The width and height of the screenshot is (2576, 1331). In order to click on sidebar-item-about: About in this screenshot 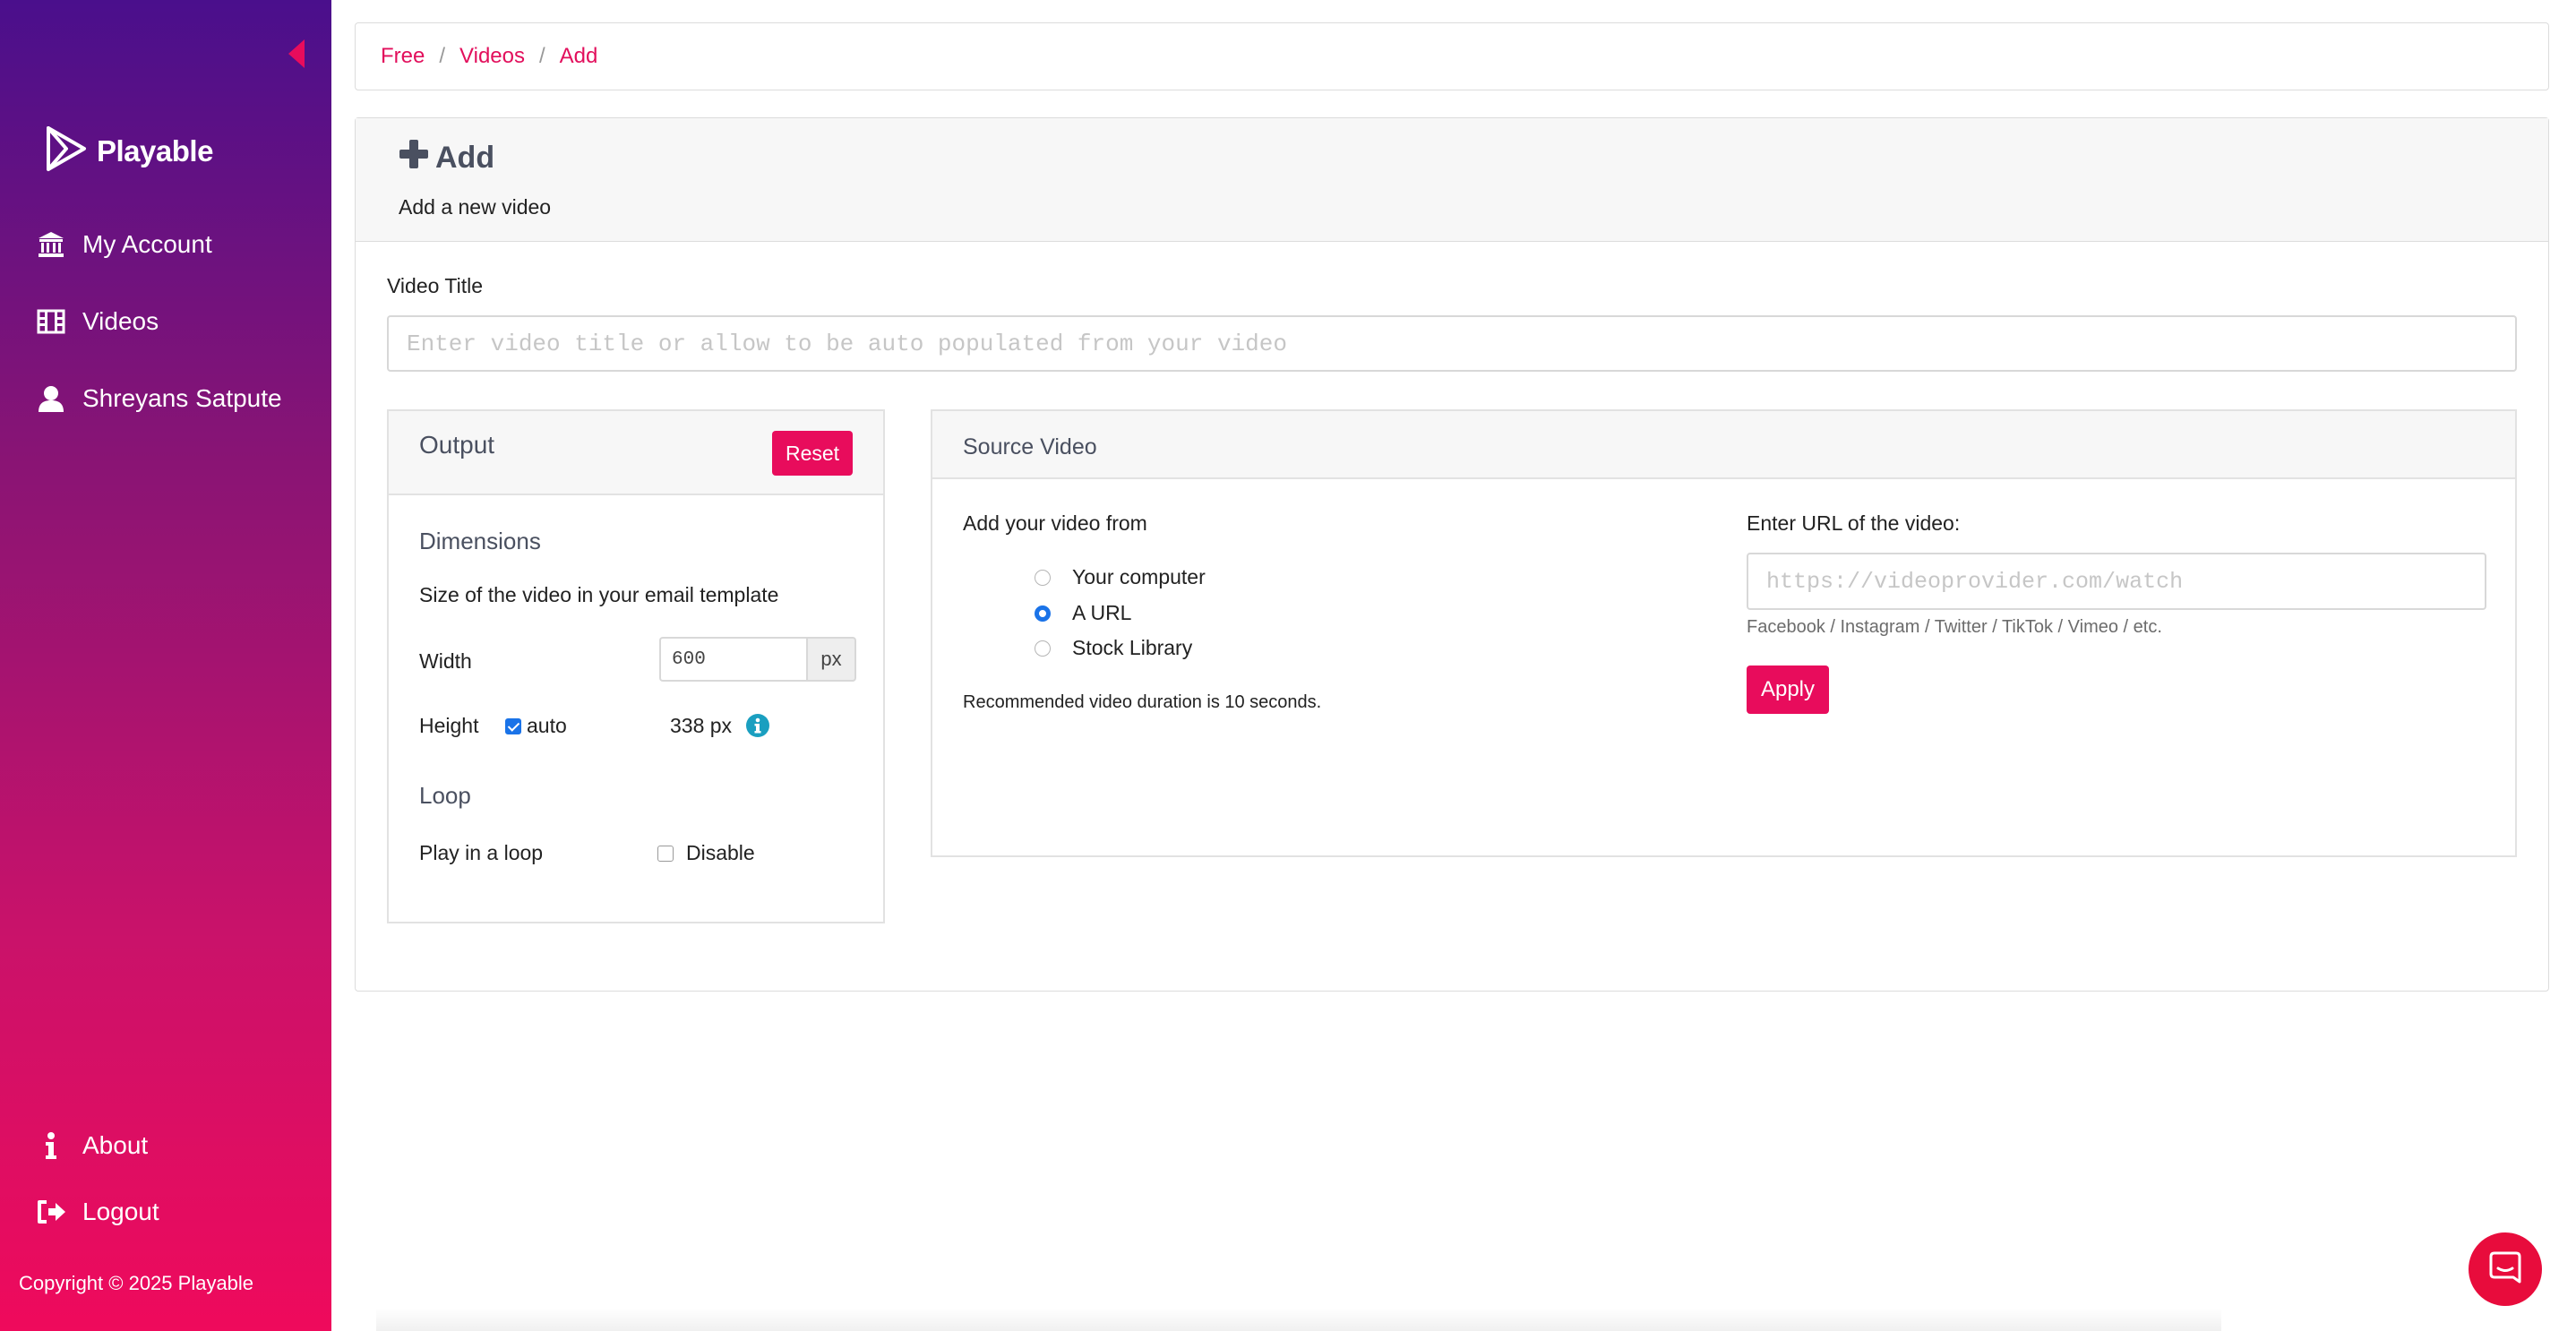, I will do `click(92, 1145)`.